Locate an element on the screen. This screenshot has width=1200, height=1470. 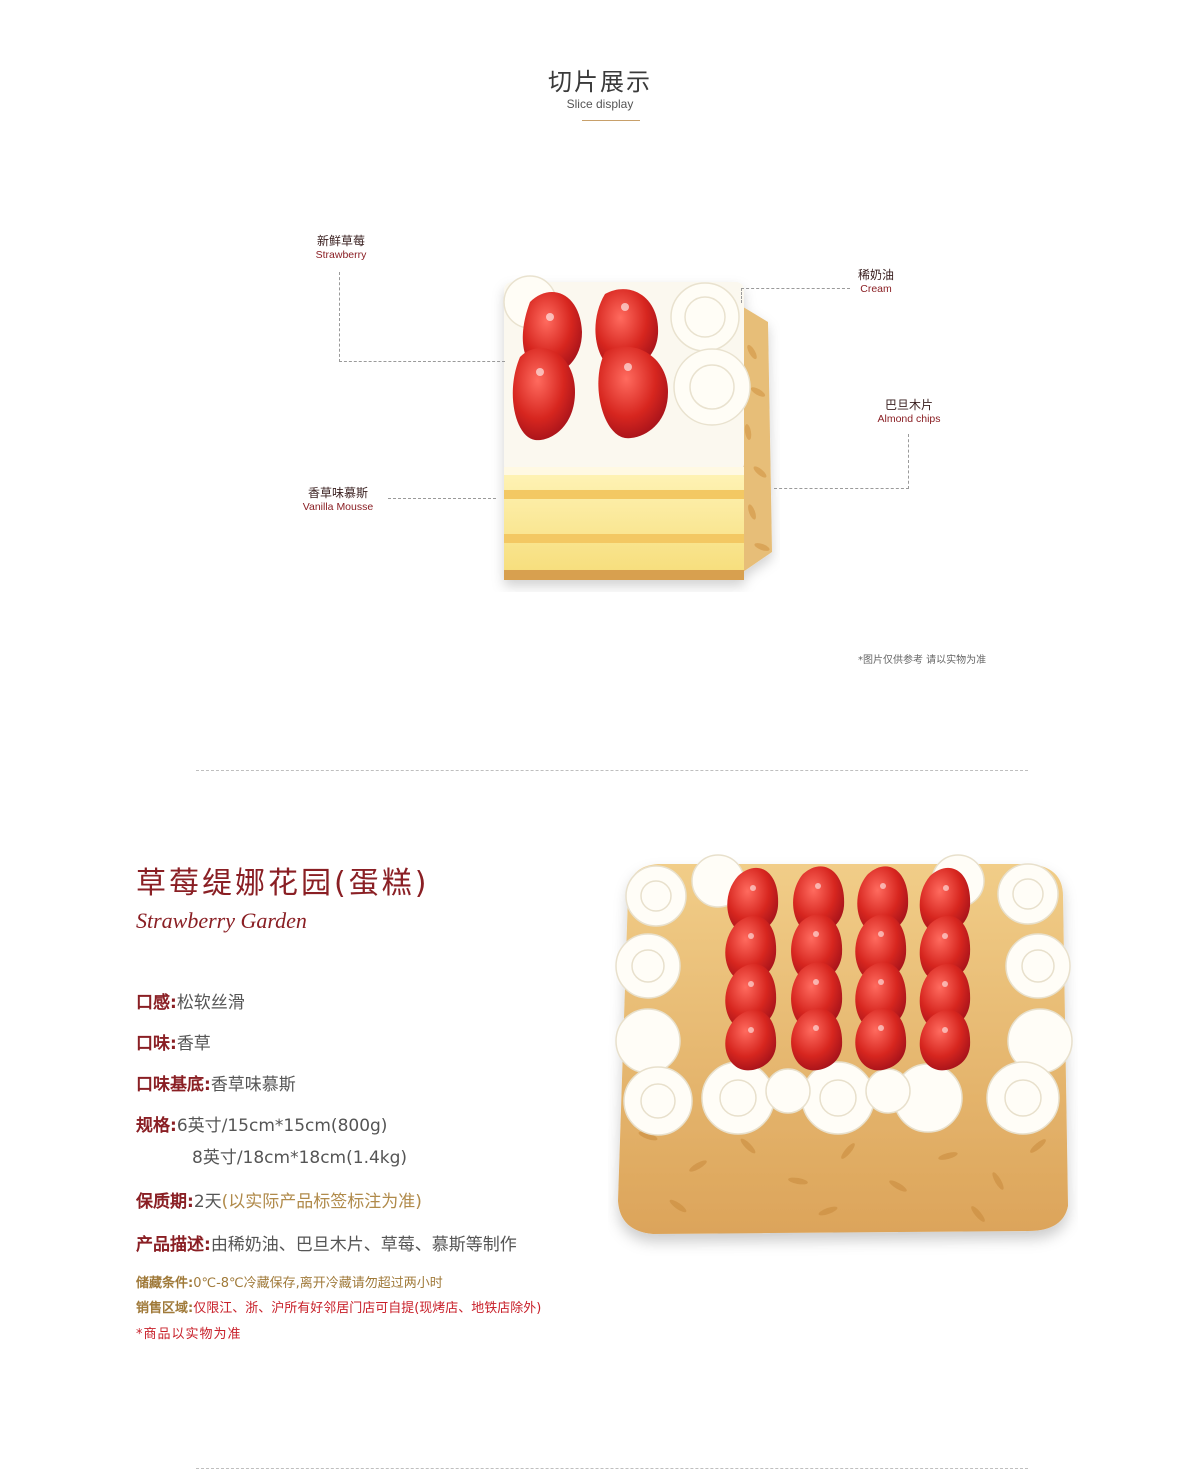
shelf-key: 保质期: is located at coordinates (165, 1202).